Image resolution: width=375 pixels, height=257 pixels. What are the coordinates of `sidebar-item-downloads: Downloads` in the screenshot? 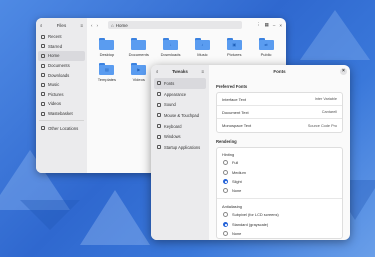 It's located at (61, 75).